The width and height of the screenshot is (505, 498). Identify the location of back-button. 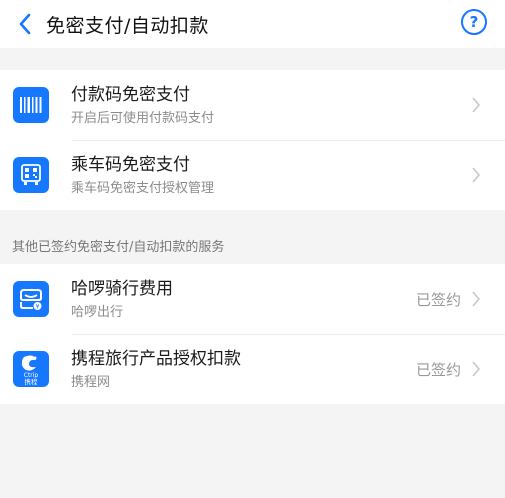
(25, 24).